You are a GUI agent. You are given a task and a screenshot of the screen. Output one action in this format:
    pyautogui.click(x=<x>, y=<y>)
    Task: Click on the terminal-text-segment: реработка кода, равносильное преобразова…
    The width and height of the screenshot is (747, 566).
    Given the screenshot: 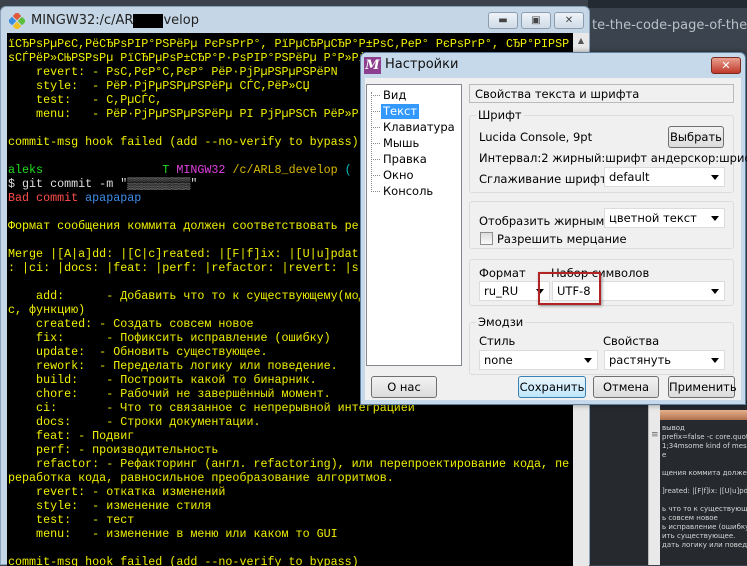 What is the action you would take?
    pyautogui.click(x=201, y=478)
    